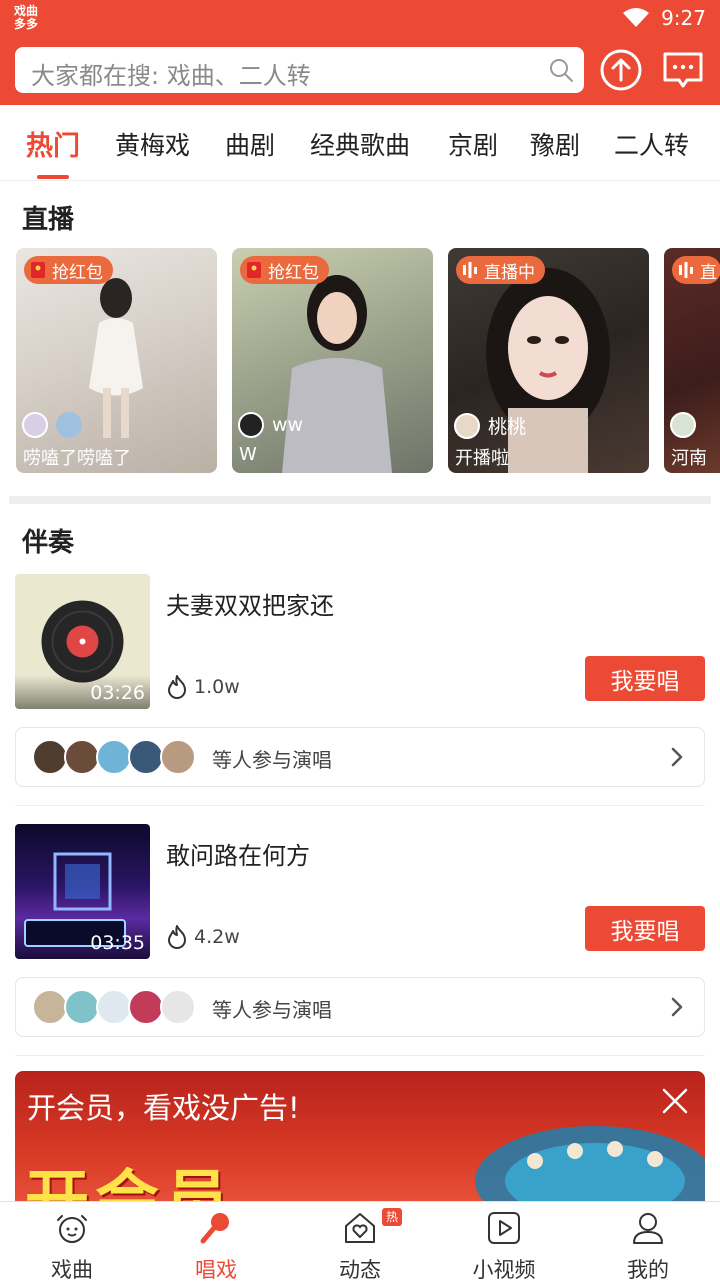 The image size is (720, 1284). Describe the element at coordinates (360, 1245) in the screenshot. I see `nav-feed: 热 动态` at that location.